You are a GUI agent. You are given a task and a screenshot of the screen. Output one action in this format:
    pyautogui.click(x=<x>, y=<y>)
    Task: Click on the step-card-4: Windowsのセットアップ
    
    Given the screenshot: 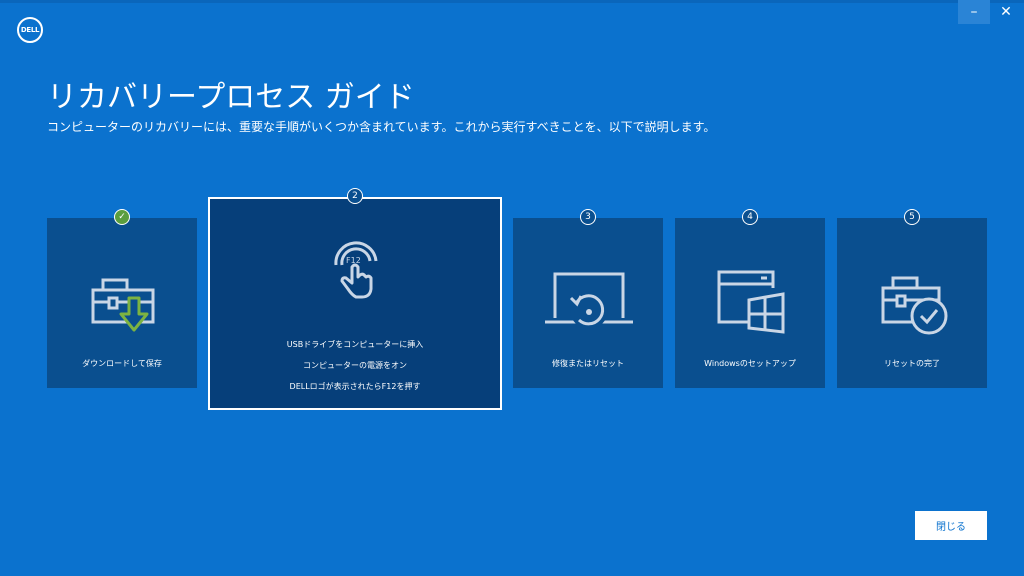 What is the action you would take?
    pyautogui.click(x=750, y=303)
    